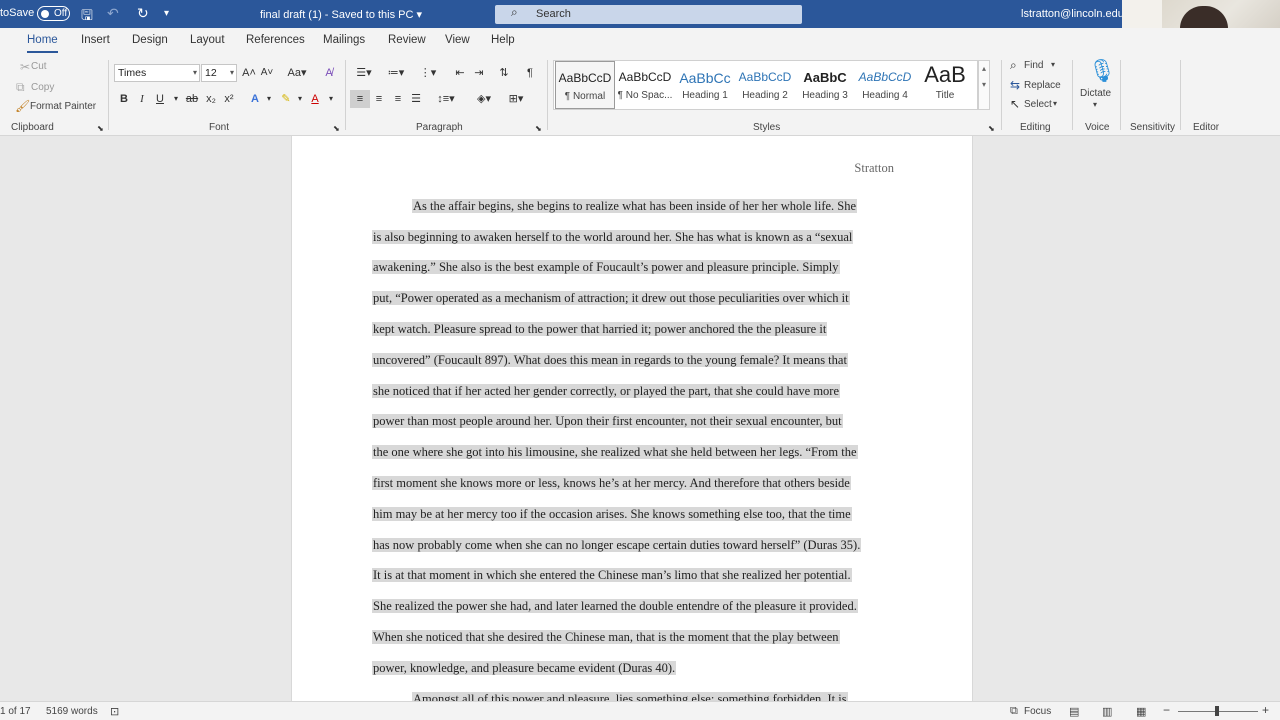 Image resolution: width=1280 pixels, height=720 pixels. I want to click on autosave-toggle: Off, so click(53, 13).